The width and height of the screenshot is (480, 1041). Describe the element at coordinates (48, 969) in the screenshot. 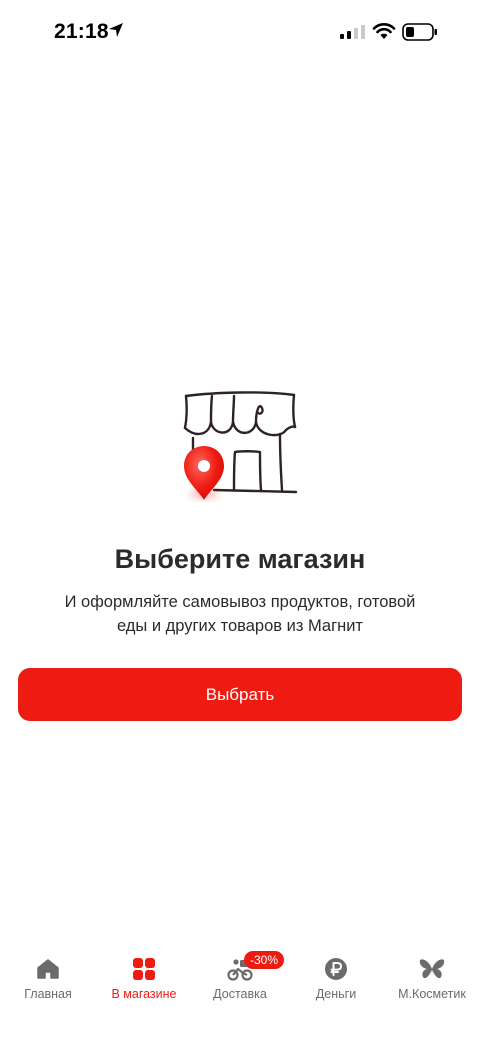

I see `home-icon` at that location.